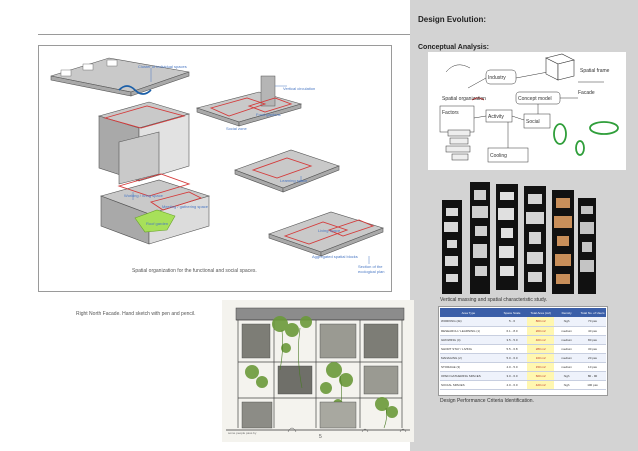 This screenshot has width=638, height=451. Describe the element at coordinates (512, 358) in the screenshot. I see `table-cell: 5.0 - 6.0` at that location.